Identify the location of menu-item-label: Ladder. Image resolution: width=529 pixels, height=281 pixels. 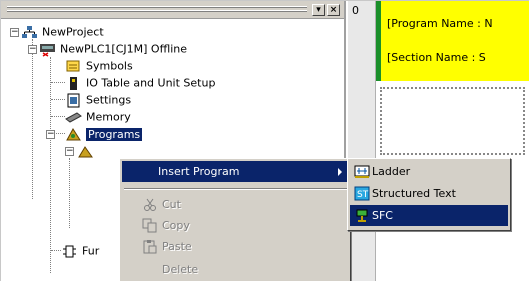
(391, 171).